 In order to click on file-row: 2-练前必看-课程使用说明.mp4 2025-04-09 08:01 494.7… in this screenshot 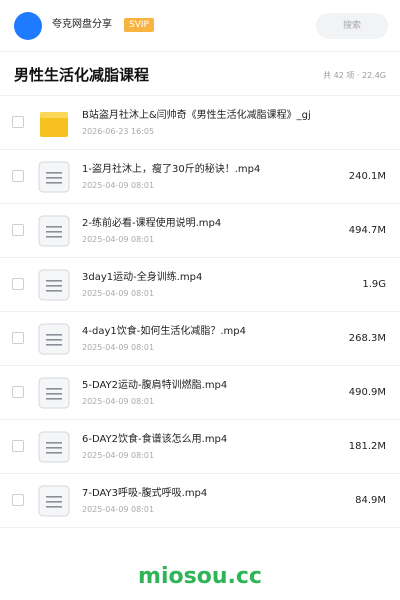, I will do `click(200, 231)`.